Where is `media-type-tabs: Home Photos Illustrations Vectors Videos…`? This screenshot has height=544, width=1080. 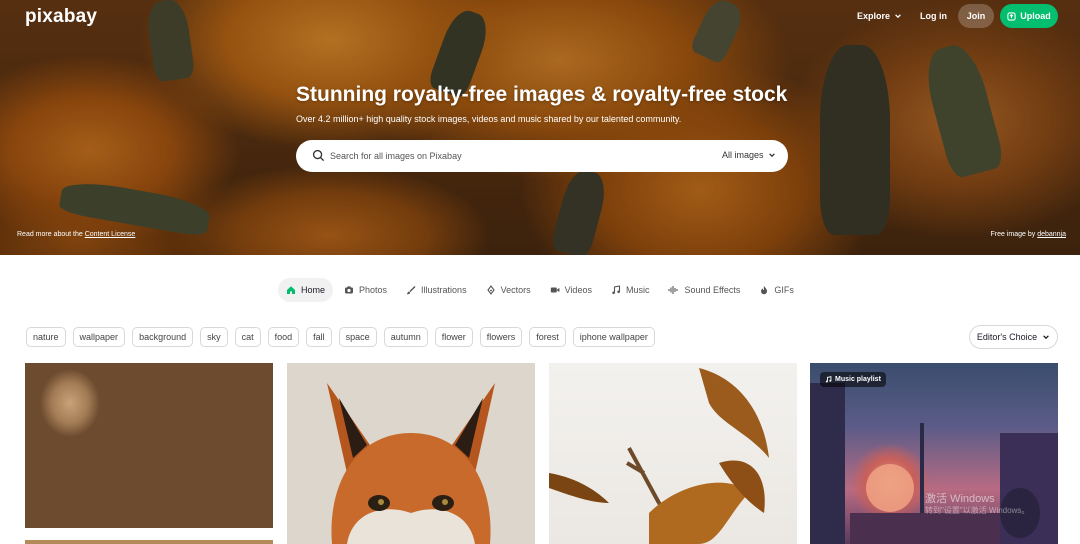 media-type-tabs: Home Photos Illustrations Vectors Videos… is located at coordinates (541, 290).